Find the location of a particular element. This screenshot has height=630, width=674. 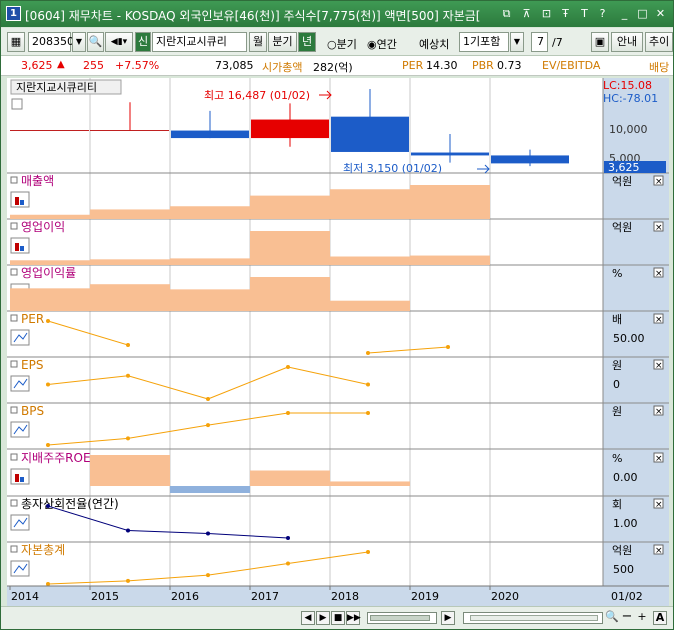

bar-영업이익률-2017 is located at coordinates (290, 294).